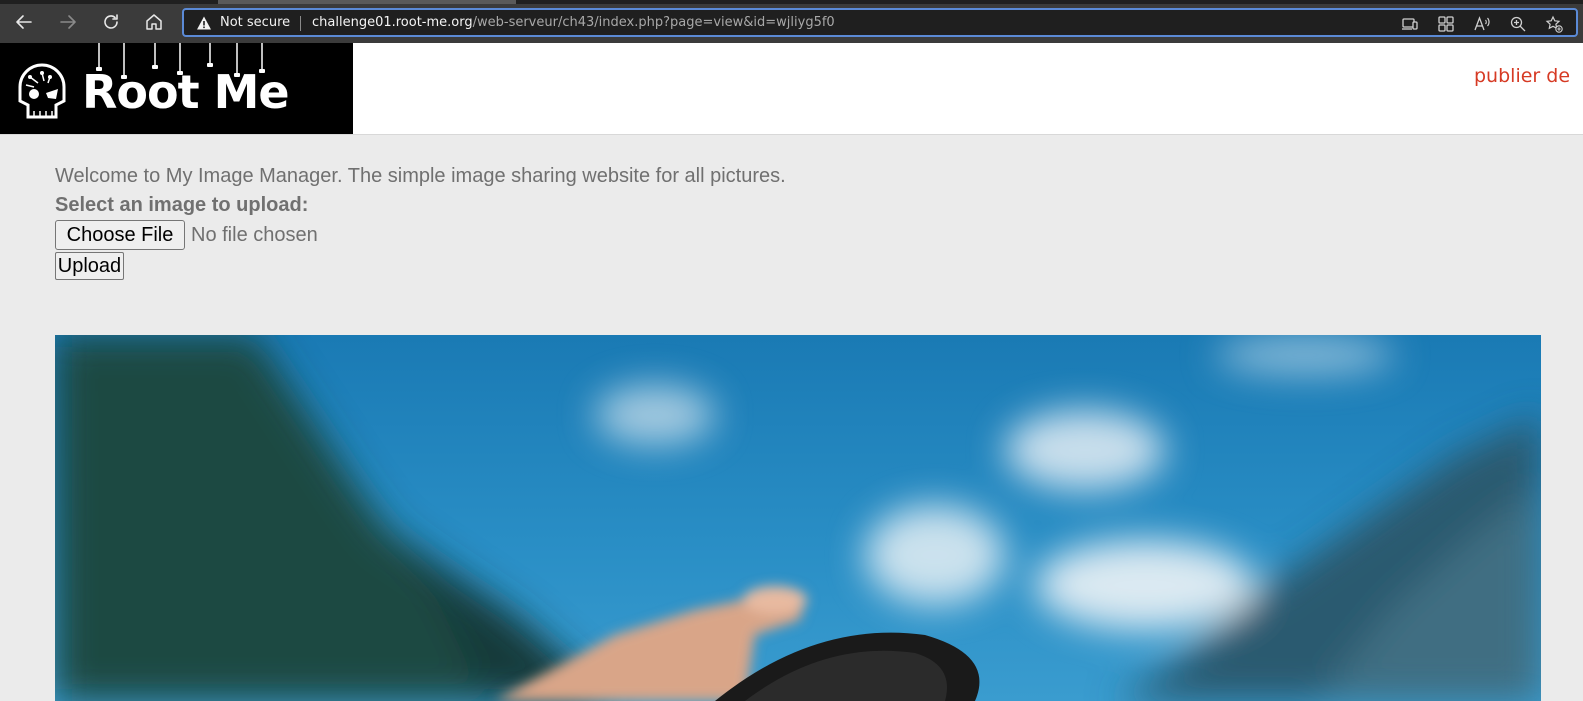 This screenshot has width=1583, height=701. I want to click on reload-icon, so click(111, 21).